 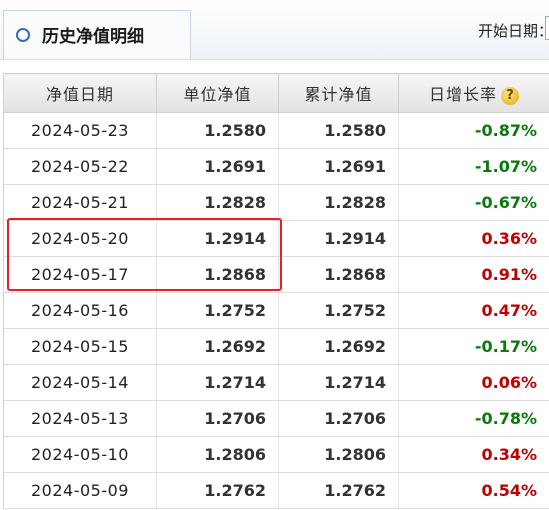 I want to click on unit-nav-cell: 1.2691, so click(x=217, y=166).